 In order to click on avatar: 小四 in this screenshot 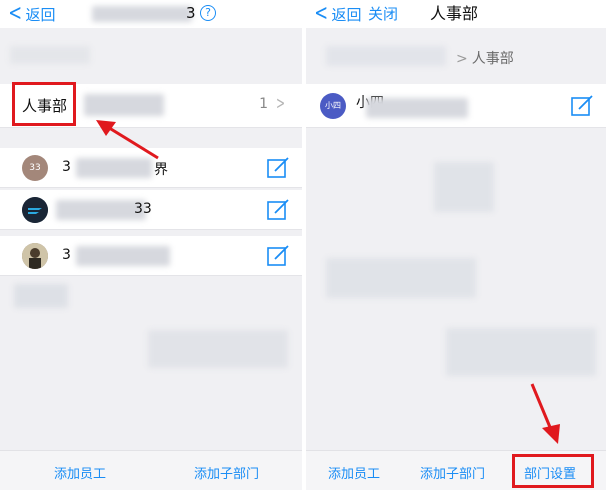, I will do `click(333, 106)`.